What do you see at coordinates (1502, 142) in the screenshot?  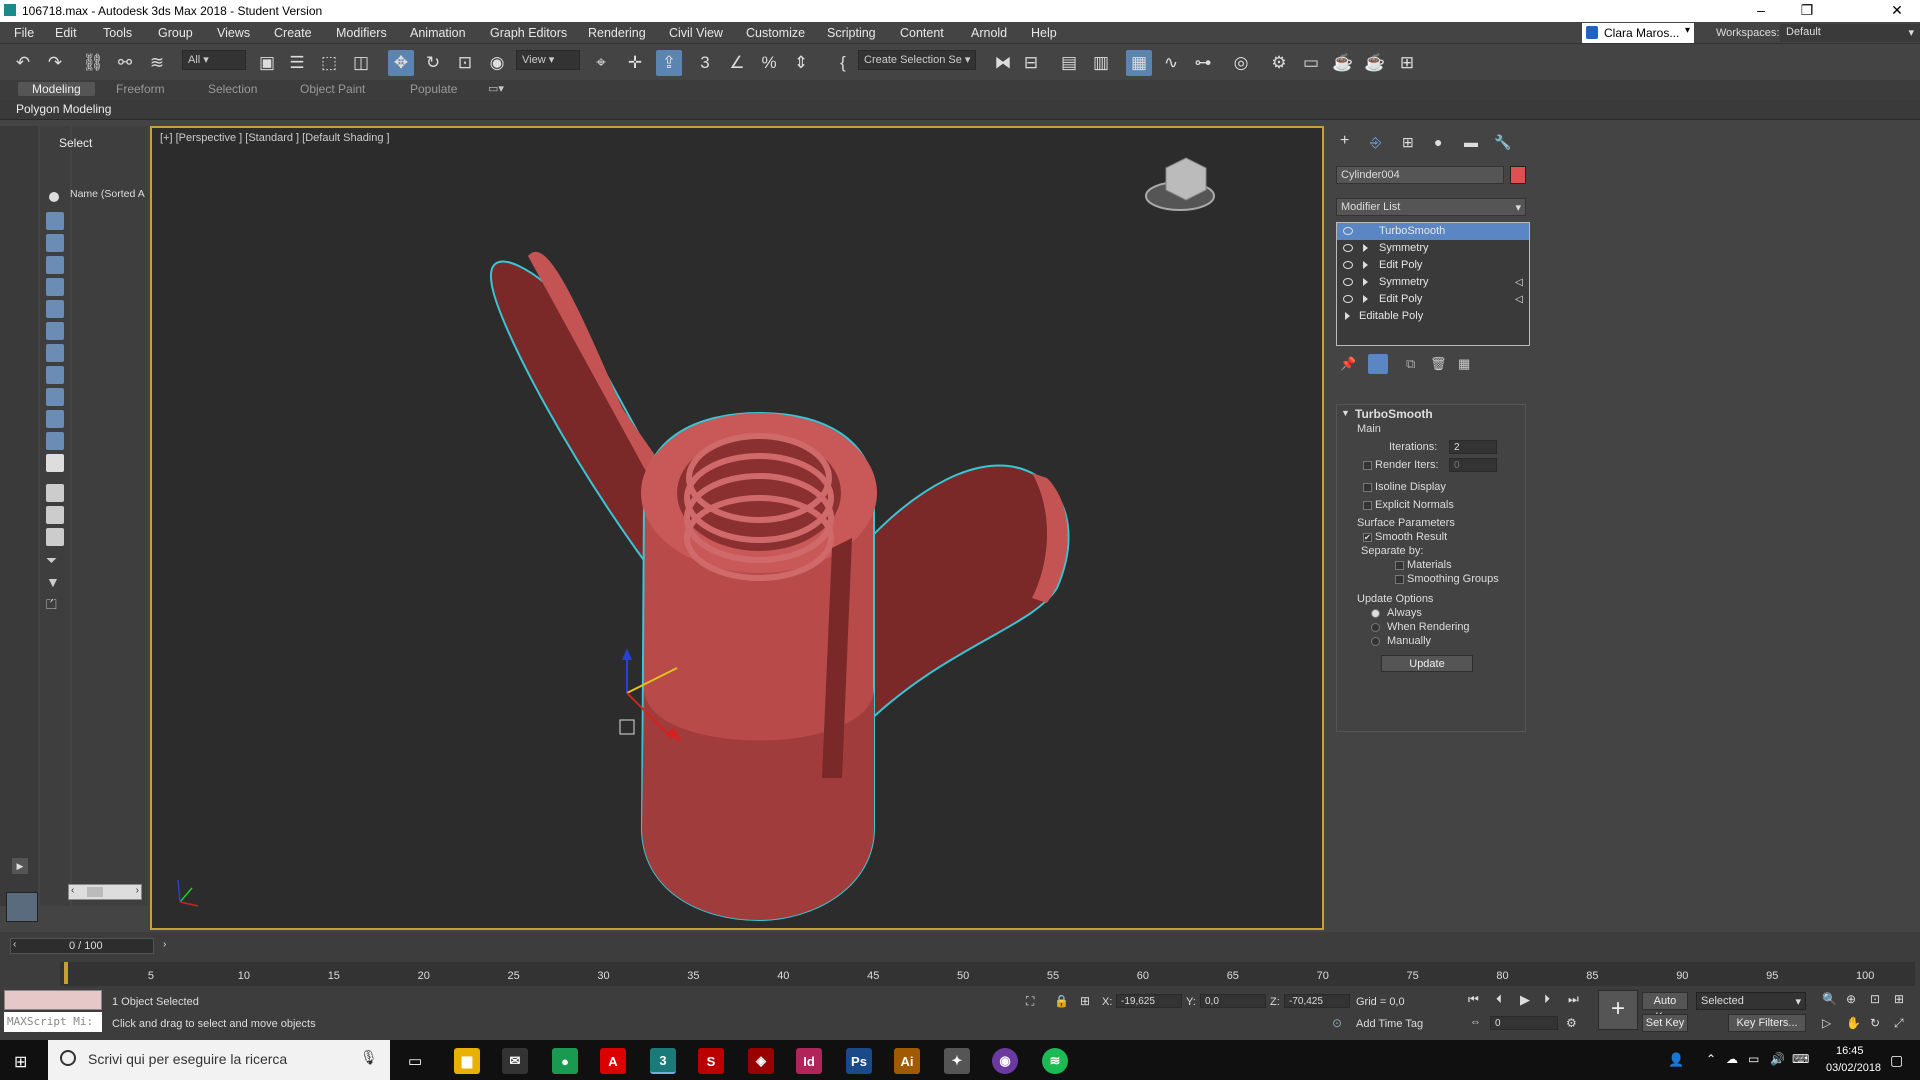 I see `utilities-tab-icon: 🔧` at bounding box center [1502, 142].